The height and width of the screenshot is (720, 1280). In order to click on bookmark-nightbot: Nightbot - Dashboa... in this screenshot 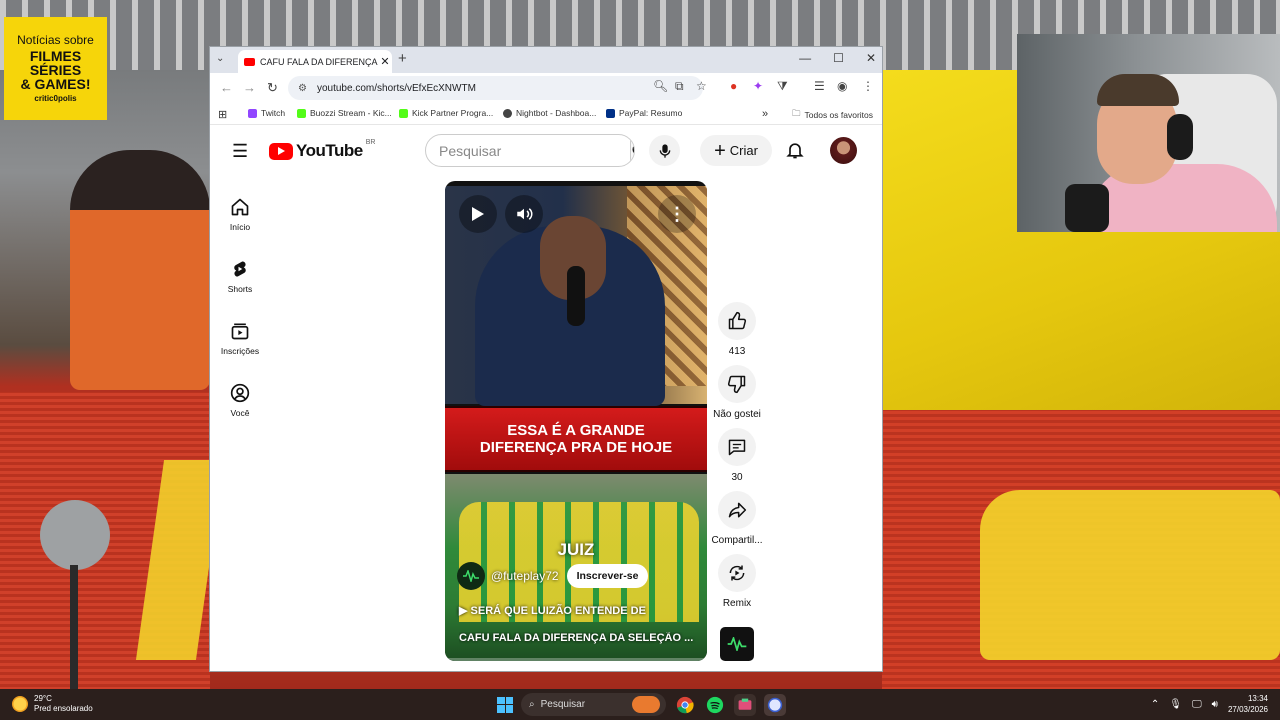, I will do `click(549, 113)`.